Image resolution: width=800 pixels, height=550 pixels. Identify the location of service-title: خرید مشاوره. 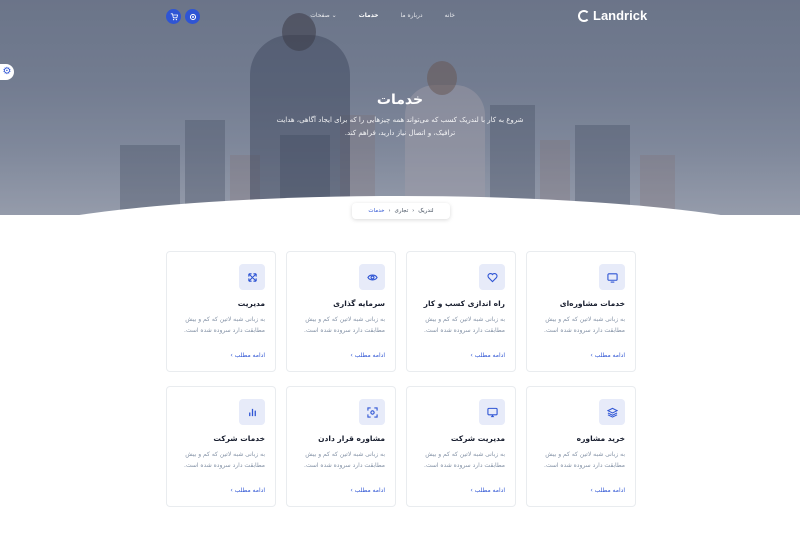
(600, 438).